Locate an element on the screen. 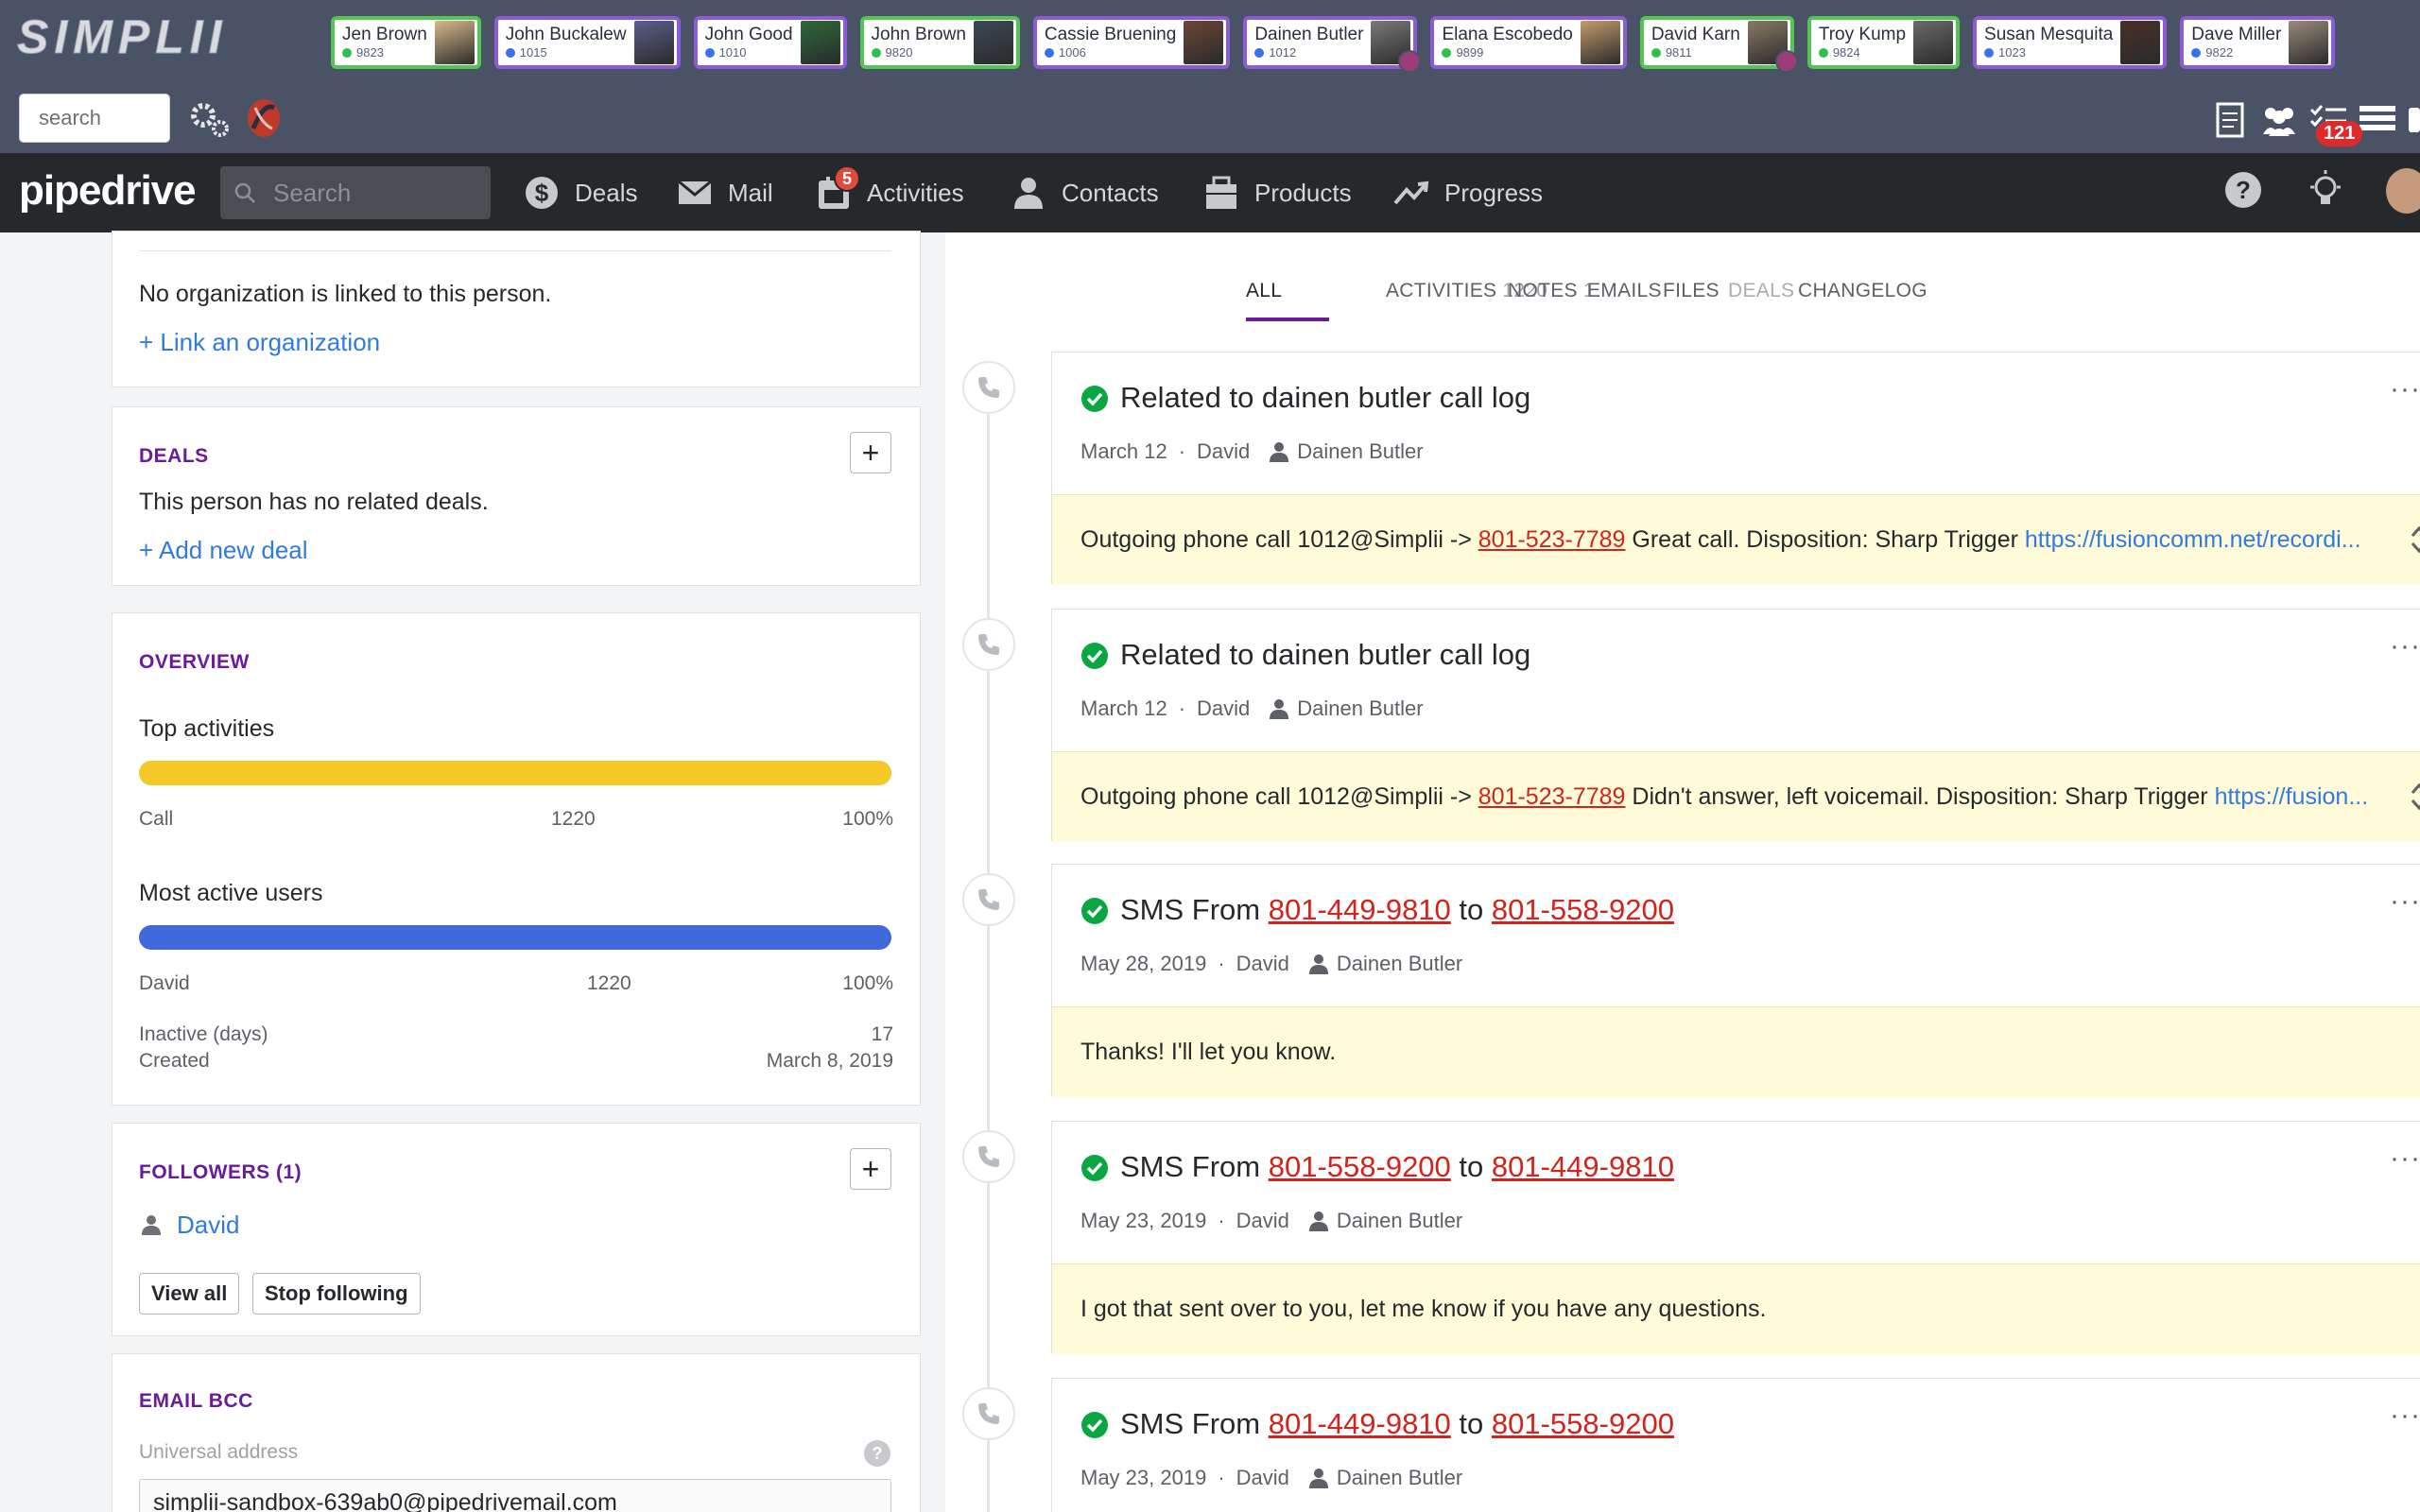  nav-deals: $ Deals is located at coordinates (580, 192).